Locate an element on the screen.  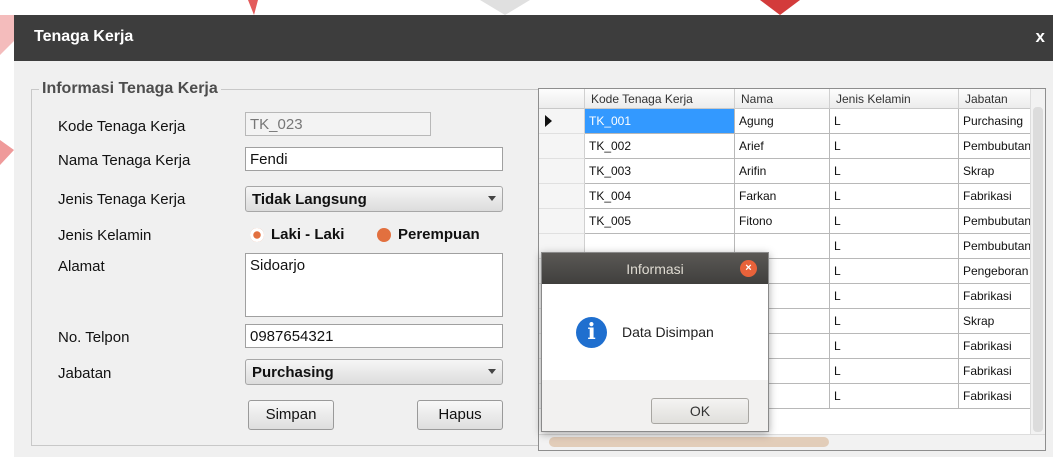
vertical-scrollbar is located at coordinates (1037, 261).